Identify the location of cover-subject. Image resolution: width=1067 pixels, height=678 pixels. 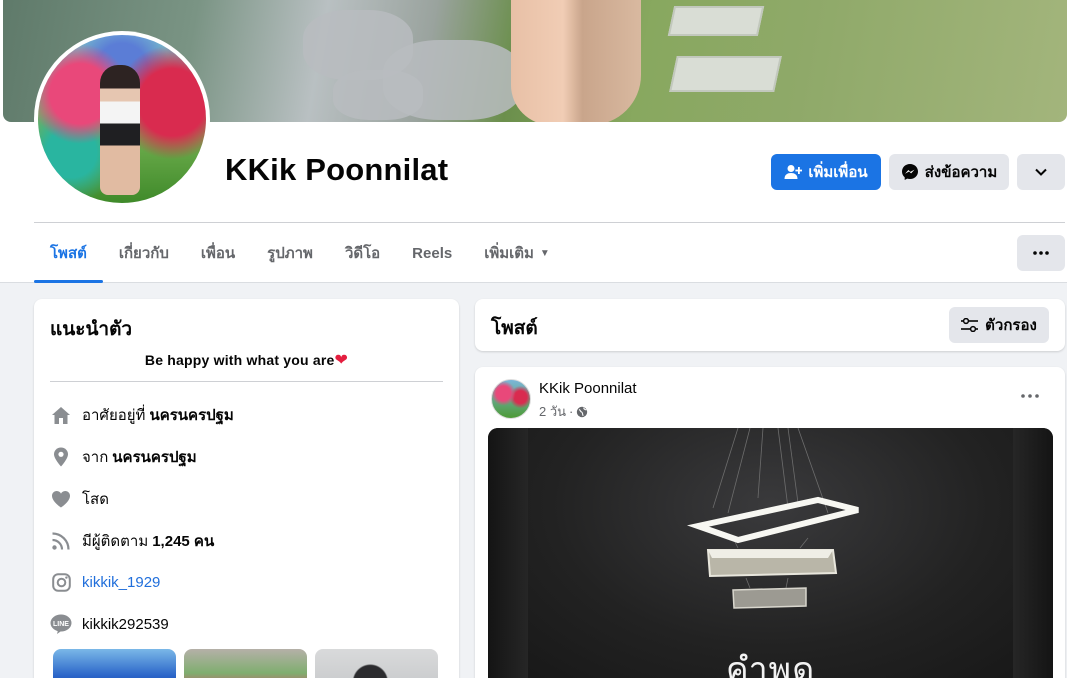
(576, 61).